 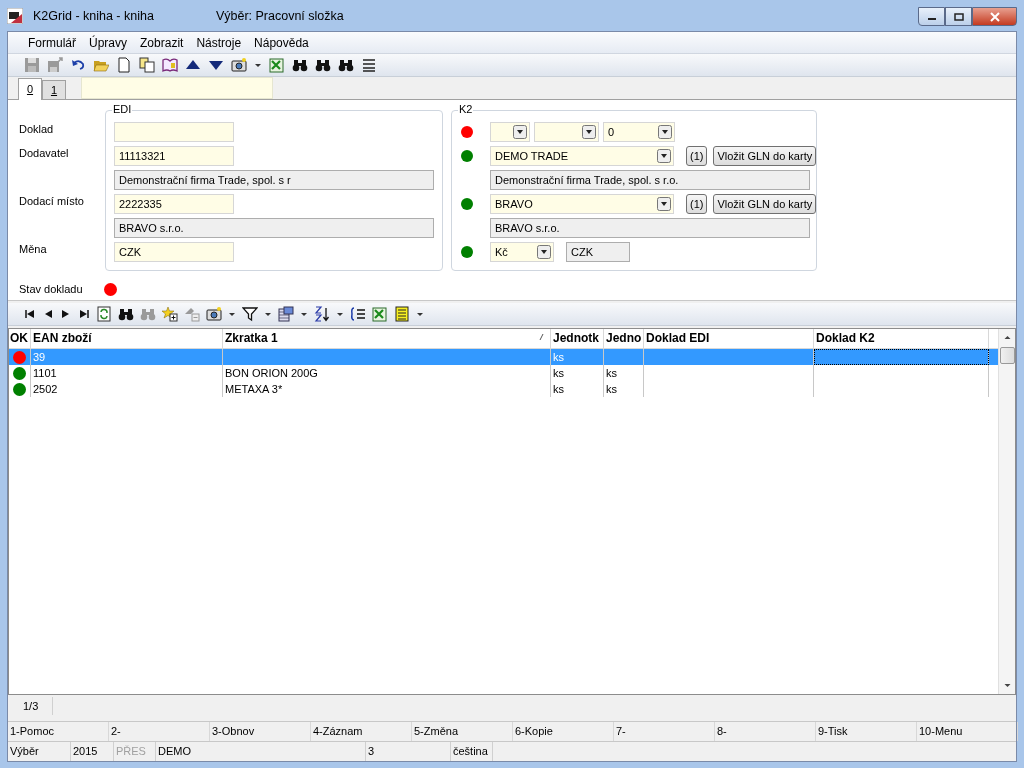 I want to click on table-icon, so click(x=402, y=314).